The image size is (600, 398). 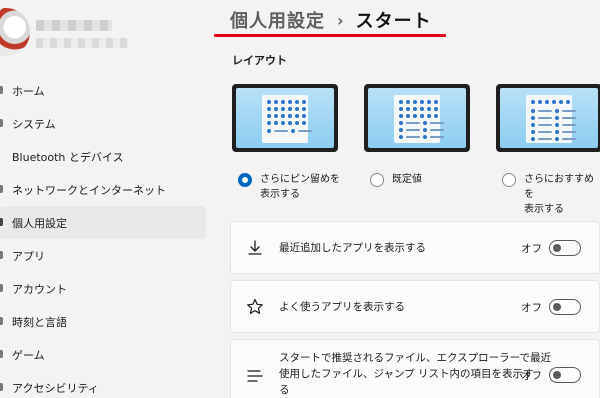 I want to click on layout-preview-more-pins, so click(x=285, y=118).